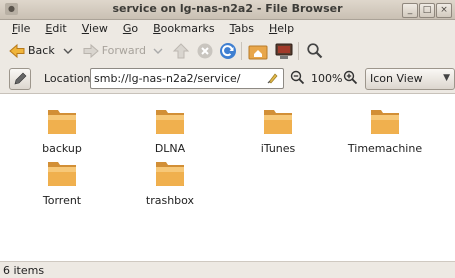 Image resolution: width=455 pixels, height=278 pixels. I want to click on location-input-value: smb://lg-nas-n2a2/service/, so click(167, 78).